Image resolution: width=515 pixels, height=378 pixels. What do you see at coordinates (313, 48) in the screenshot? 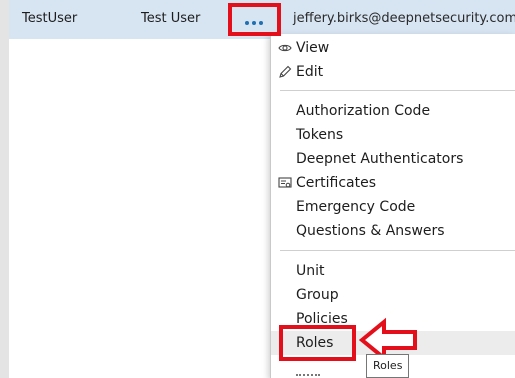
I see `menu-item-label: View` at bounding box center [313, 48].